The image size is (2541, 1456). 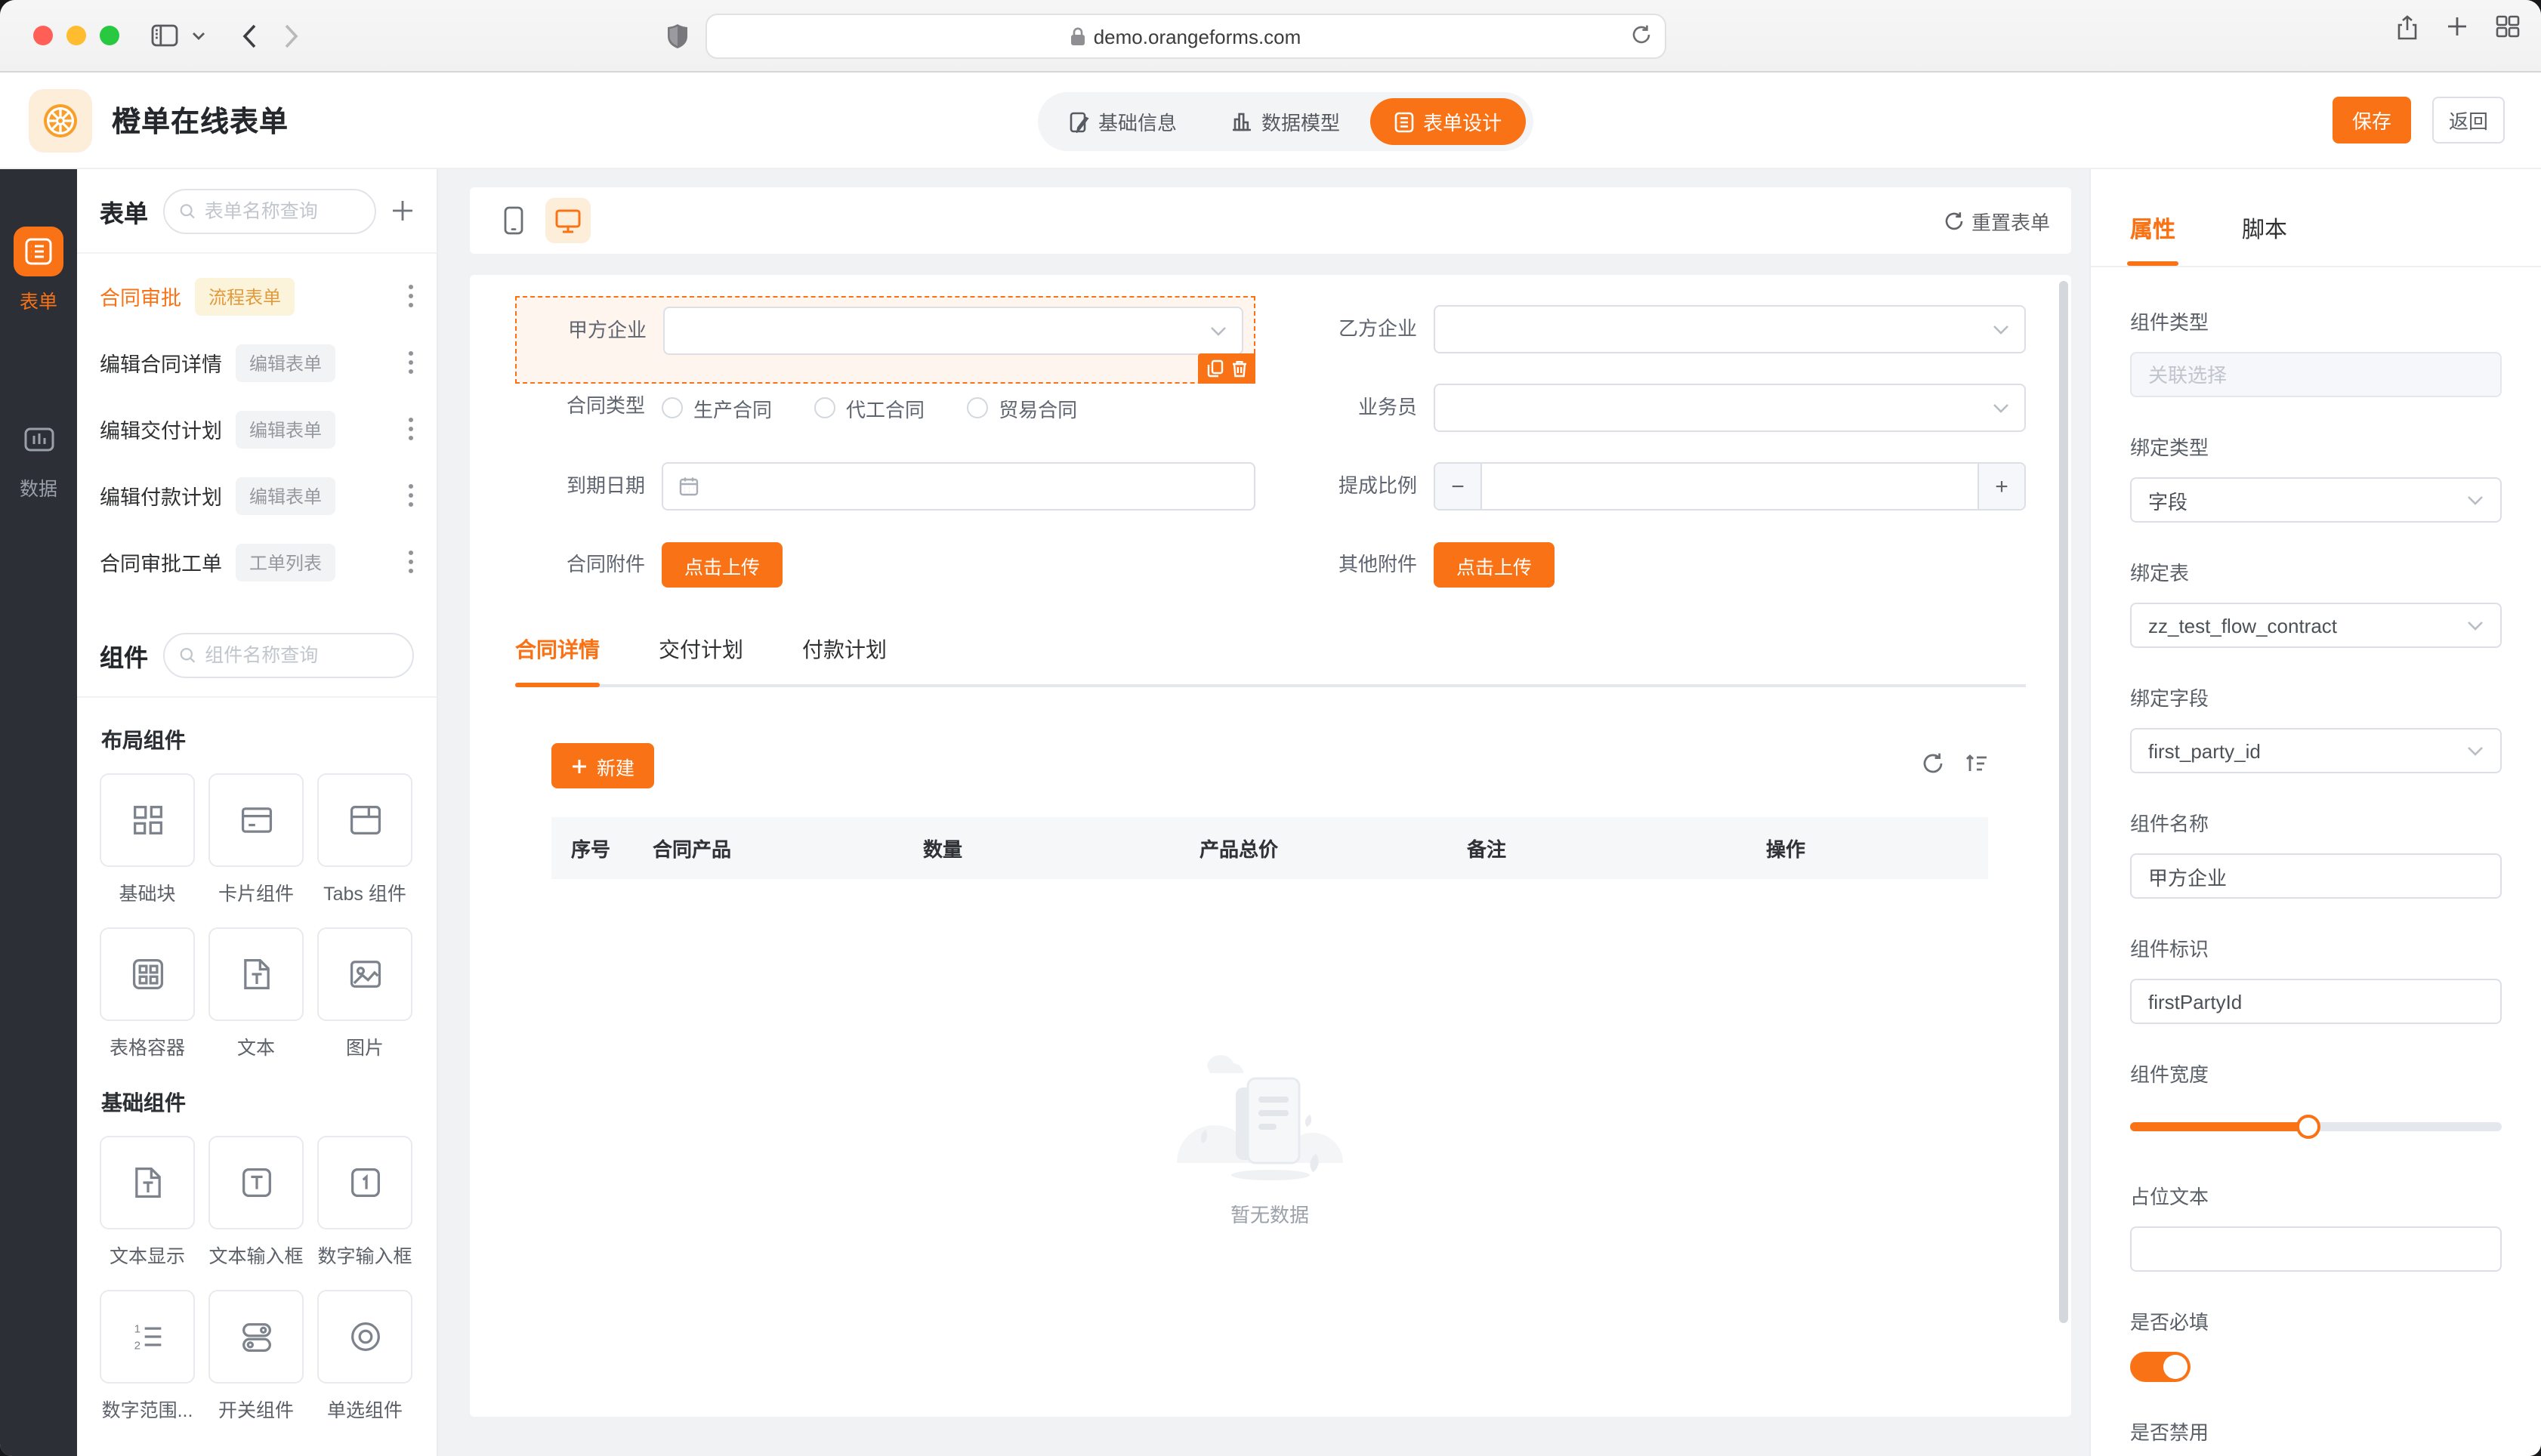 What do you see at coordinates (301, 654) in the screenshot?
I see `component-search-input` at bounding box center [301, 654].